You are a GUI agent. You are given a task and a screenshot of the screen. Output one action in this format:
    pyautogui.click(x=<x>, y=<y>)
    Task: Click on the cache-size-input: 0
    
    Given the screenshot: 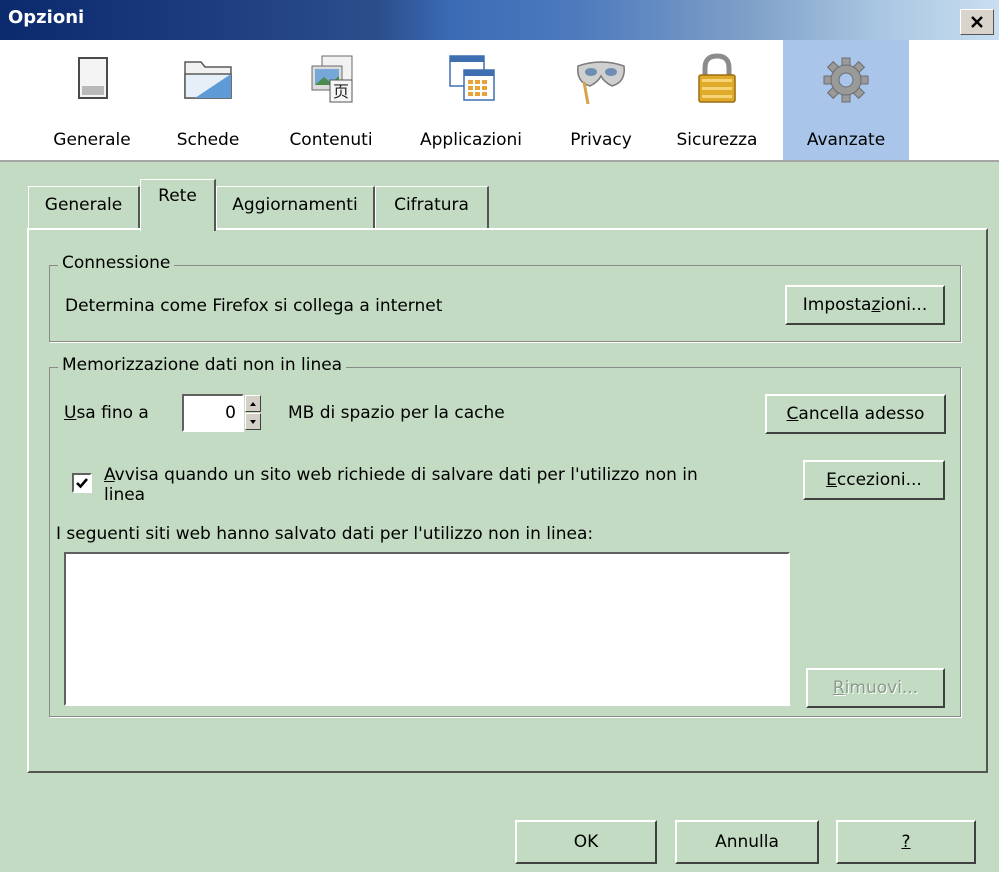 What is the action you would take?
    pyautogui.click(x=213, y=413)
    